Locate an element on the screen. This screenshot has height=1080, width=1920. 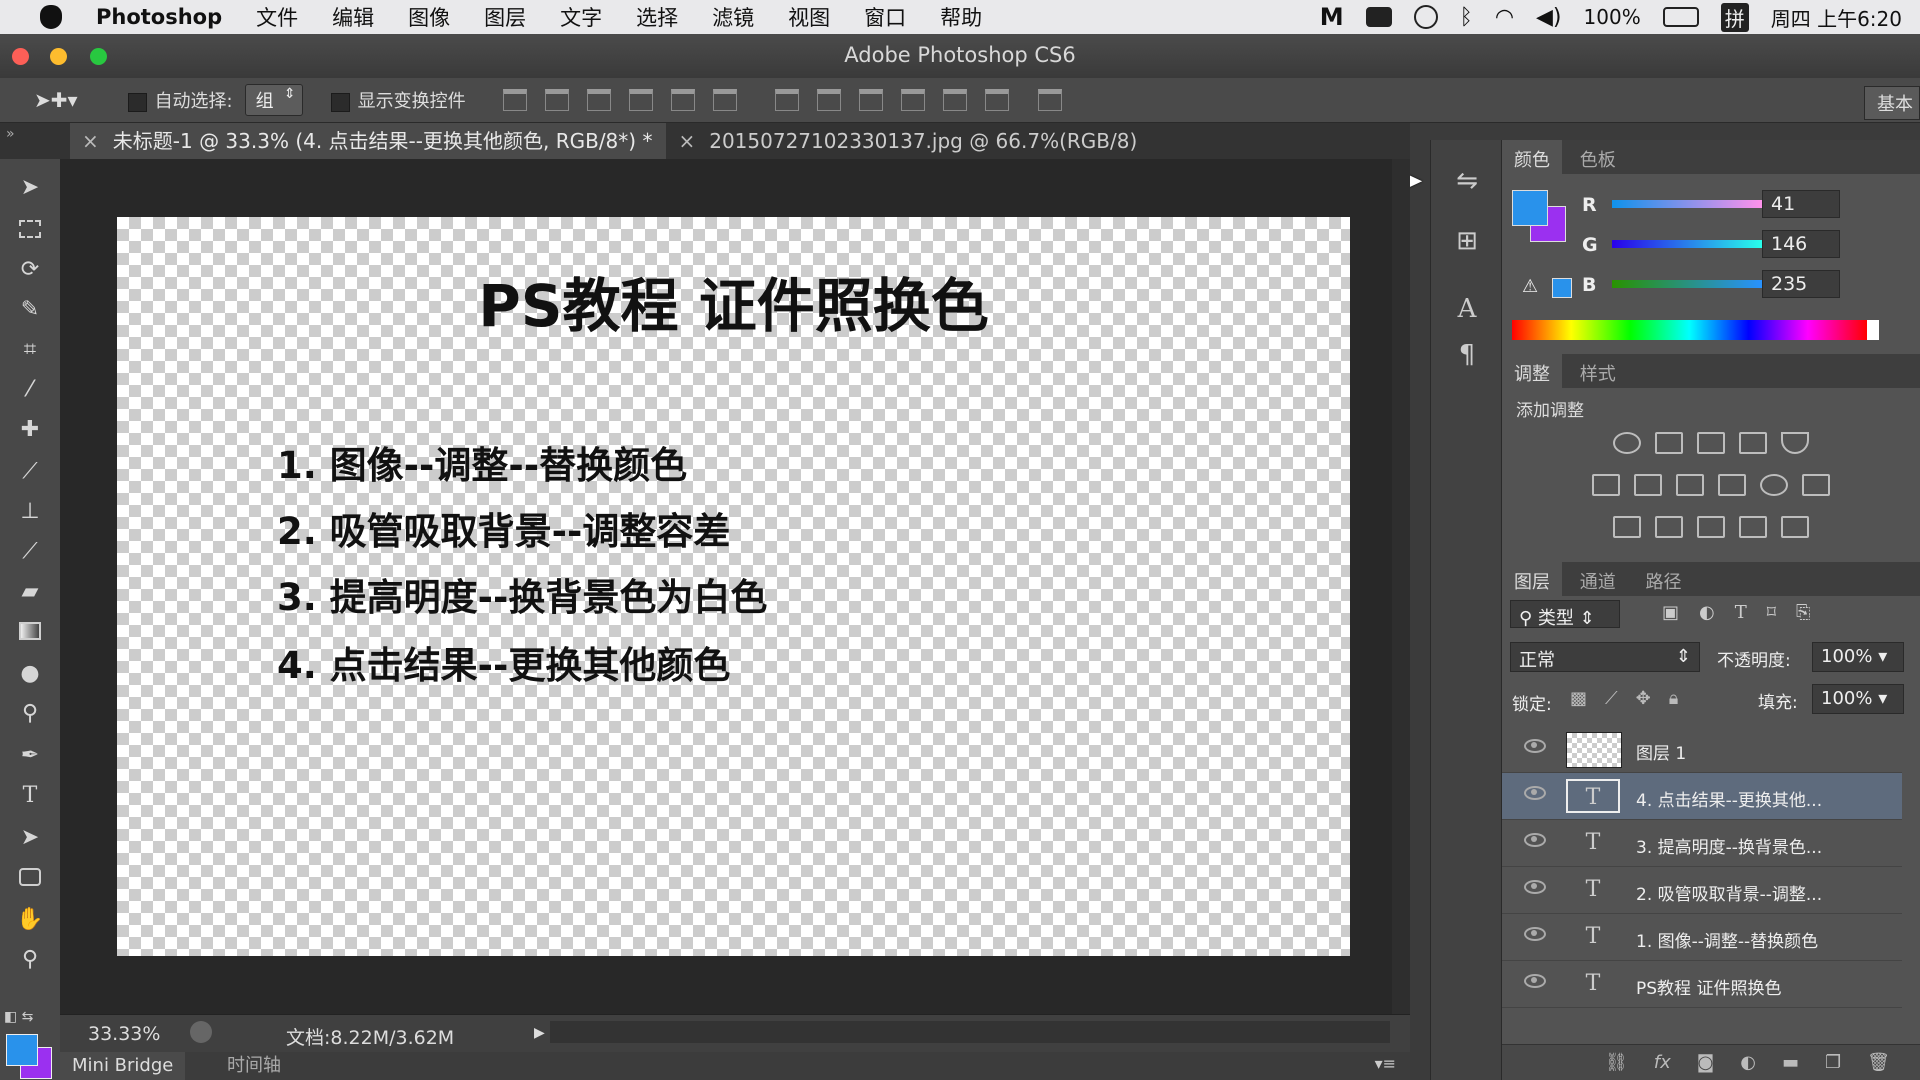
character-panel-icon: A is located at coordinates (1467, 309).